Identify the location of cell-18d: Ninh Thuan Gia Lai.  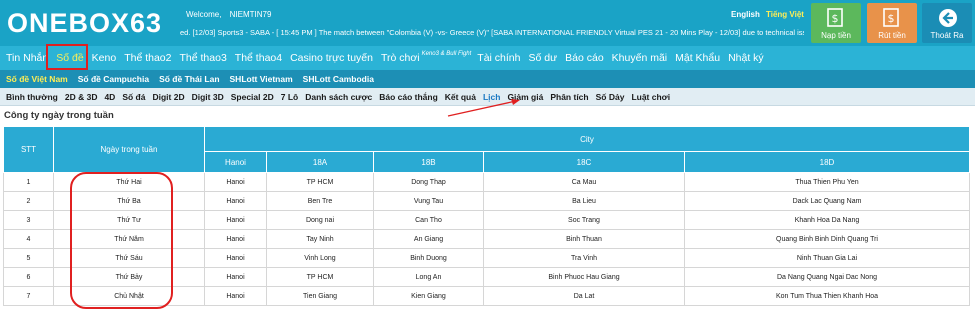
(827, 258).